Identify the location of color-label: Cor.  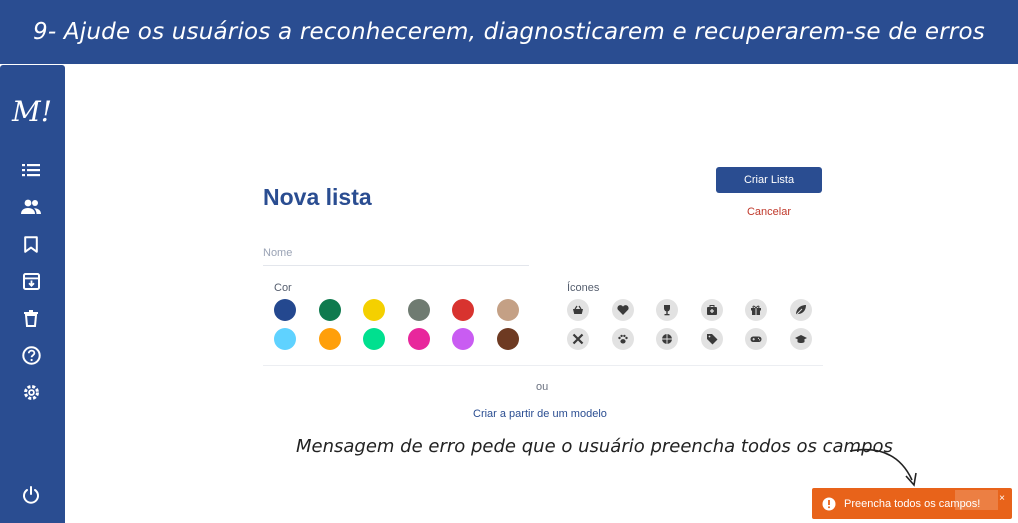
(283, 288).